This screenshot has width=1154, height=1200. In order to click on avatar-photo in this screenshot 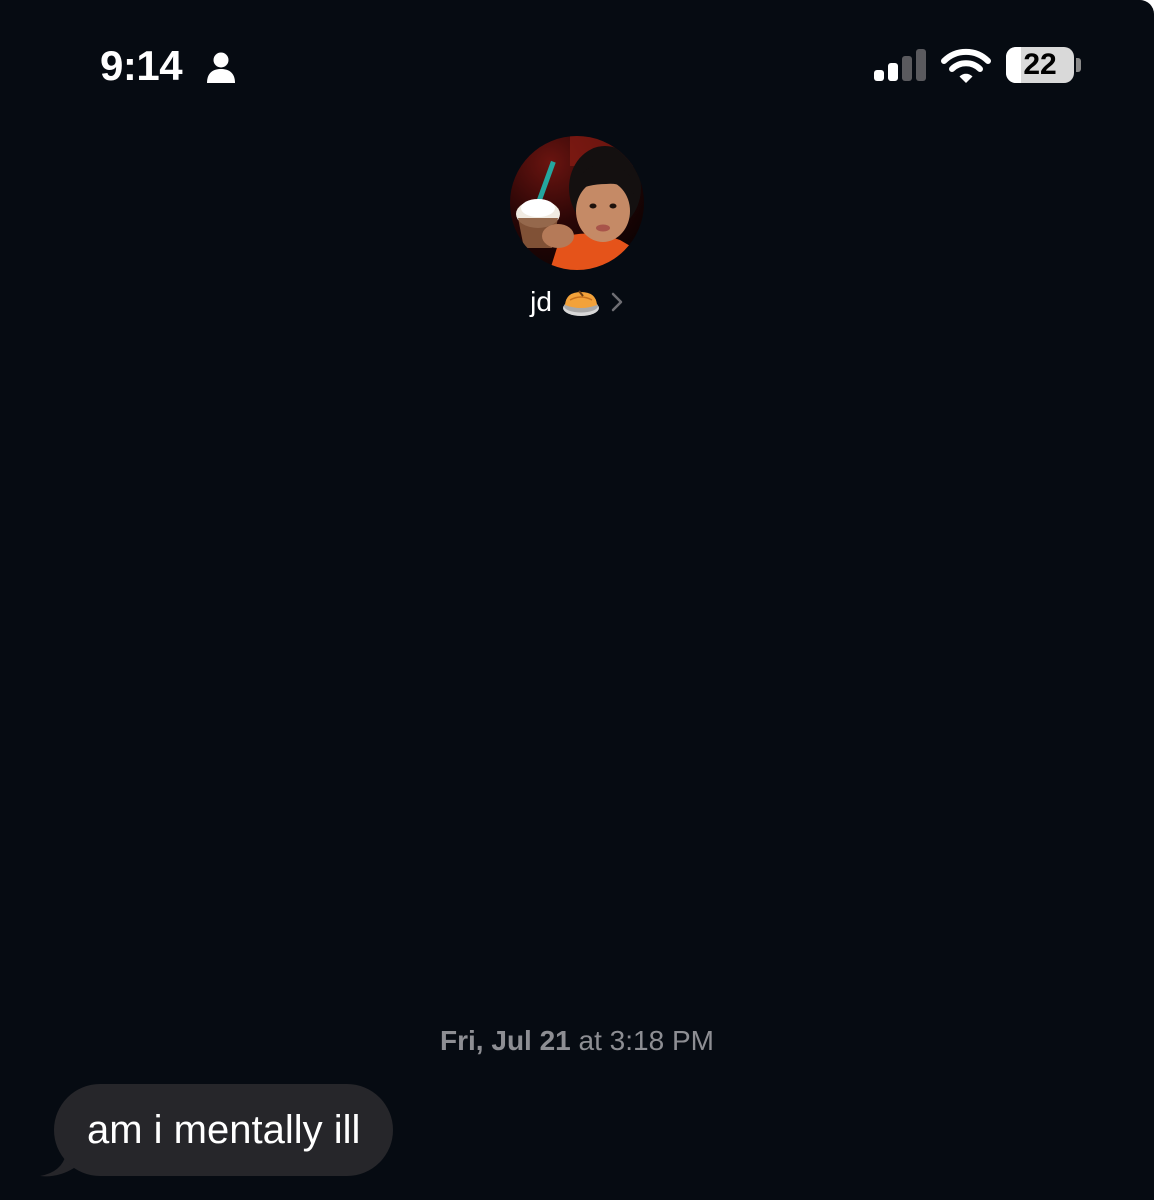, I will do `click(577, 203)`.